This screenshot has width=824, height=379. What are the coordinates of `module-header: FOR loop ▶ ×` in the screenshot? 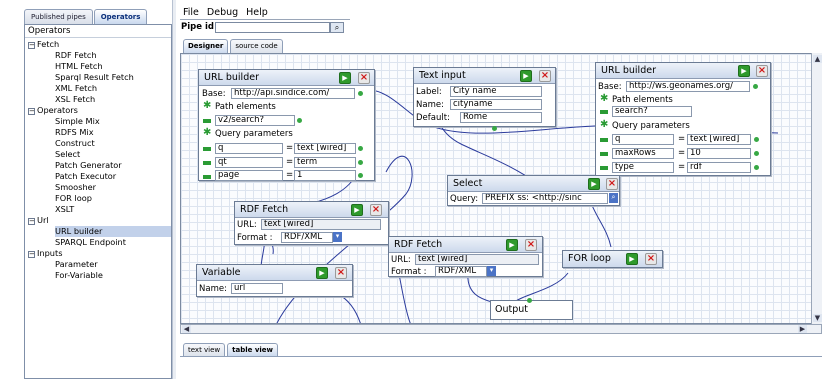 It's located at (612, 259).